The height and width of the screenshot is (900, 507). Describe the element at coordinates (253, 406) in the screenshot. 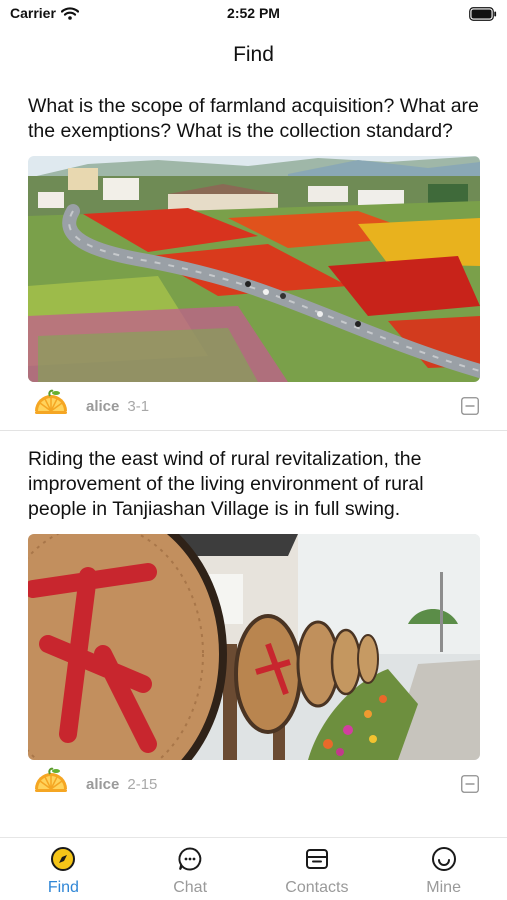

I see `post-meta: alice 3-1` at that location.